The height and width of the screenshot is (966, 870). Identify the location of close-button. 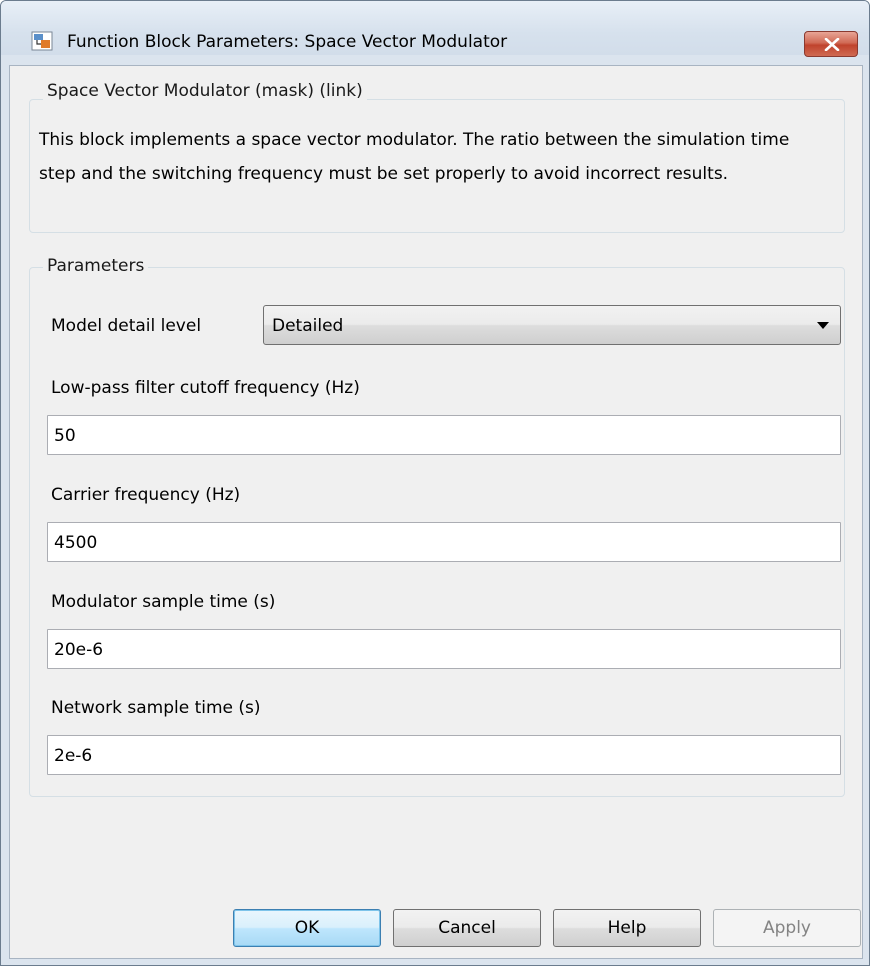
(831, 44).